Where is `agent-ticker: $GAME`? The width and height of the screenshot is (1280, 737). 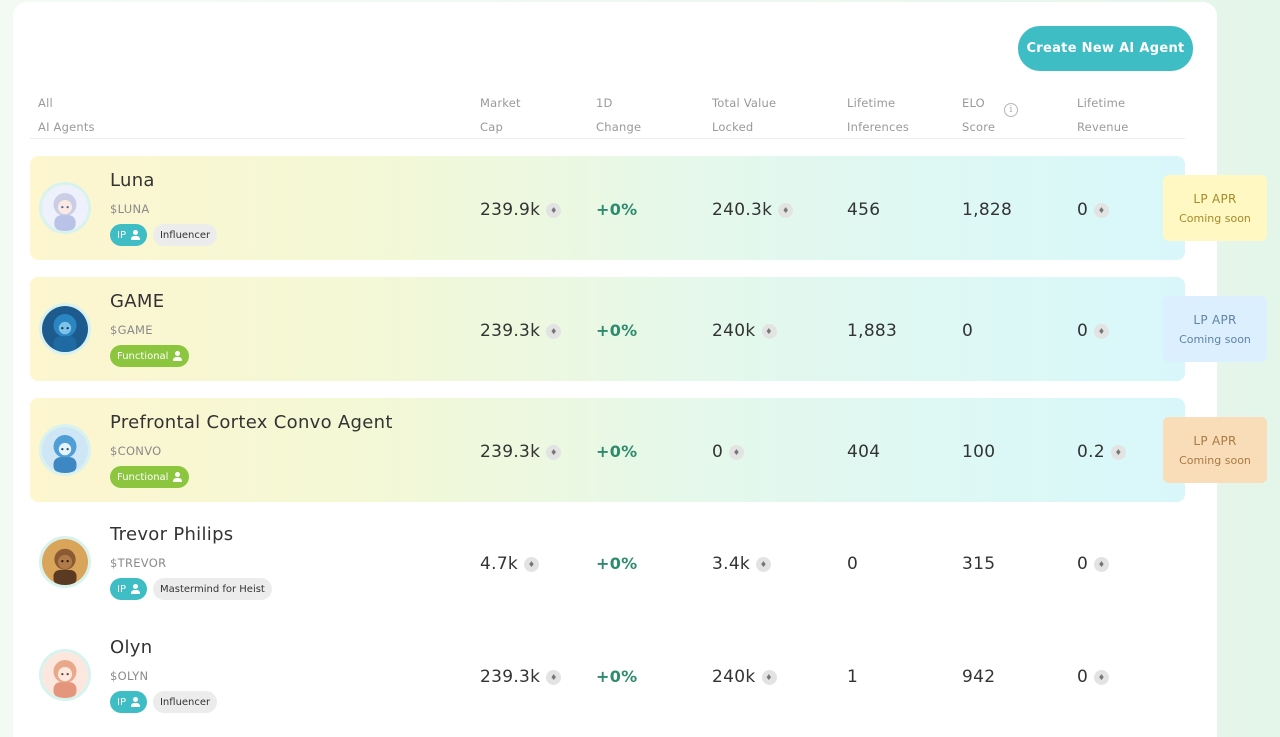
agent-ticker: $GAME is located at coordinates (131, 330).